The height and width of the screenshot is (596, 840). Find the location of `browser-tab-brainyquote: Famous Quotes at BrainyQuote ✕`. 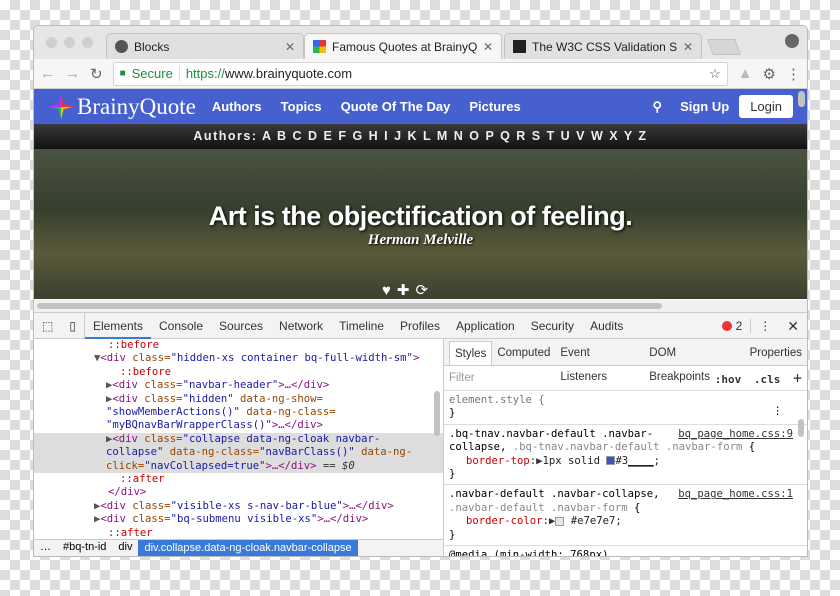

browser-tab-brainyquote: Famous Quotes at BrainyQuote ✕ is located at coordinates (403, 46).